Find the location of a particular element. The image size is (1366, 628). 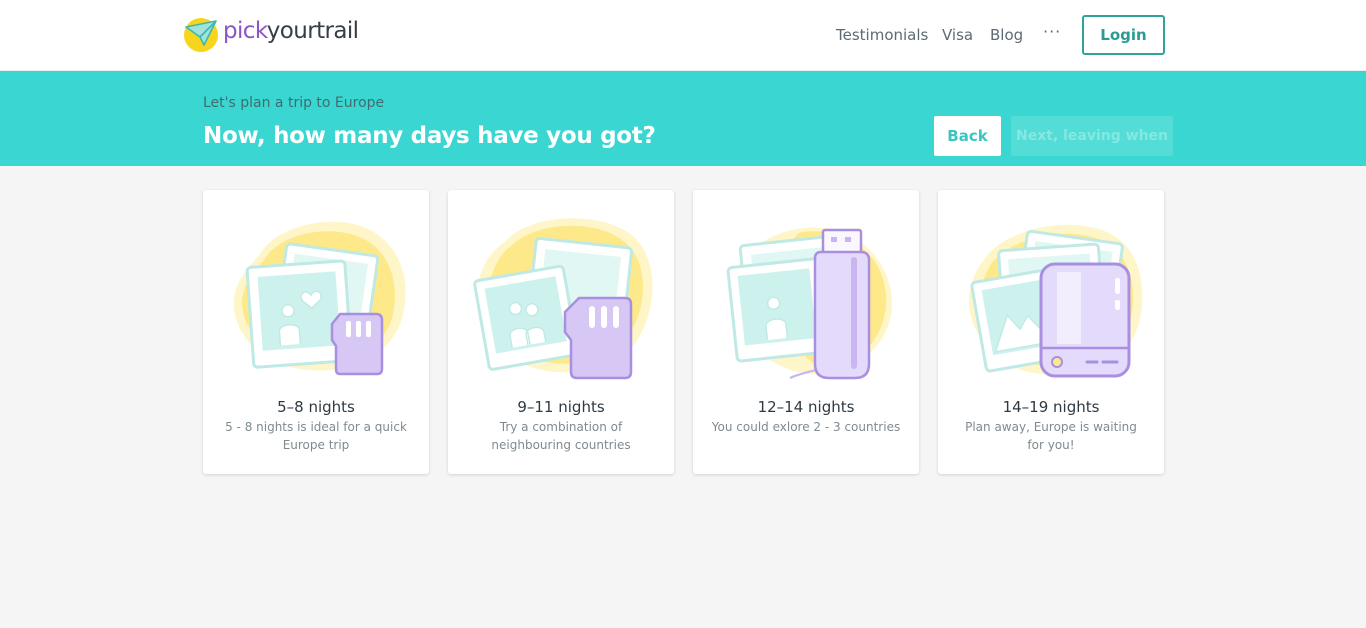

nav-blog-link: Blog is located at coordinates (1006, 35).